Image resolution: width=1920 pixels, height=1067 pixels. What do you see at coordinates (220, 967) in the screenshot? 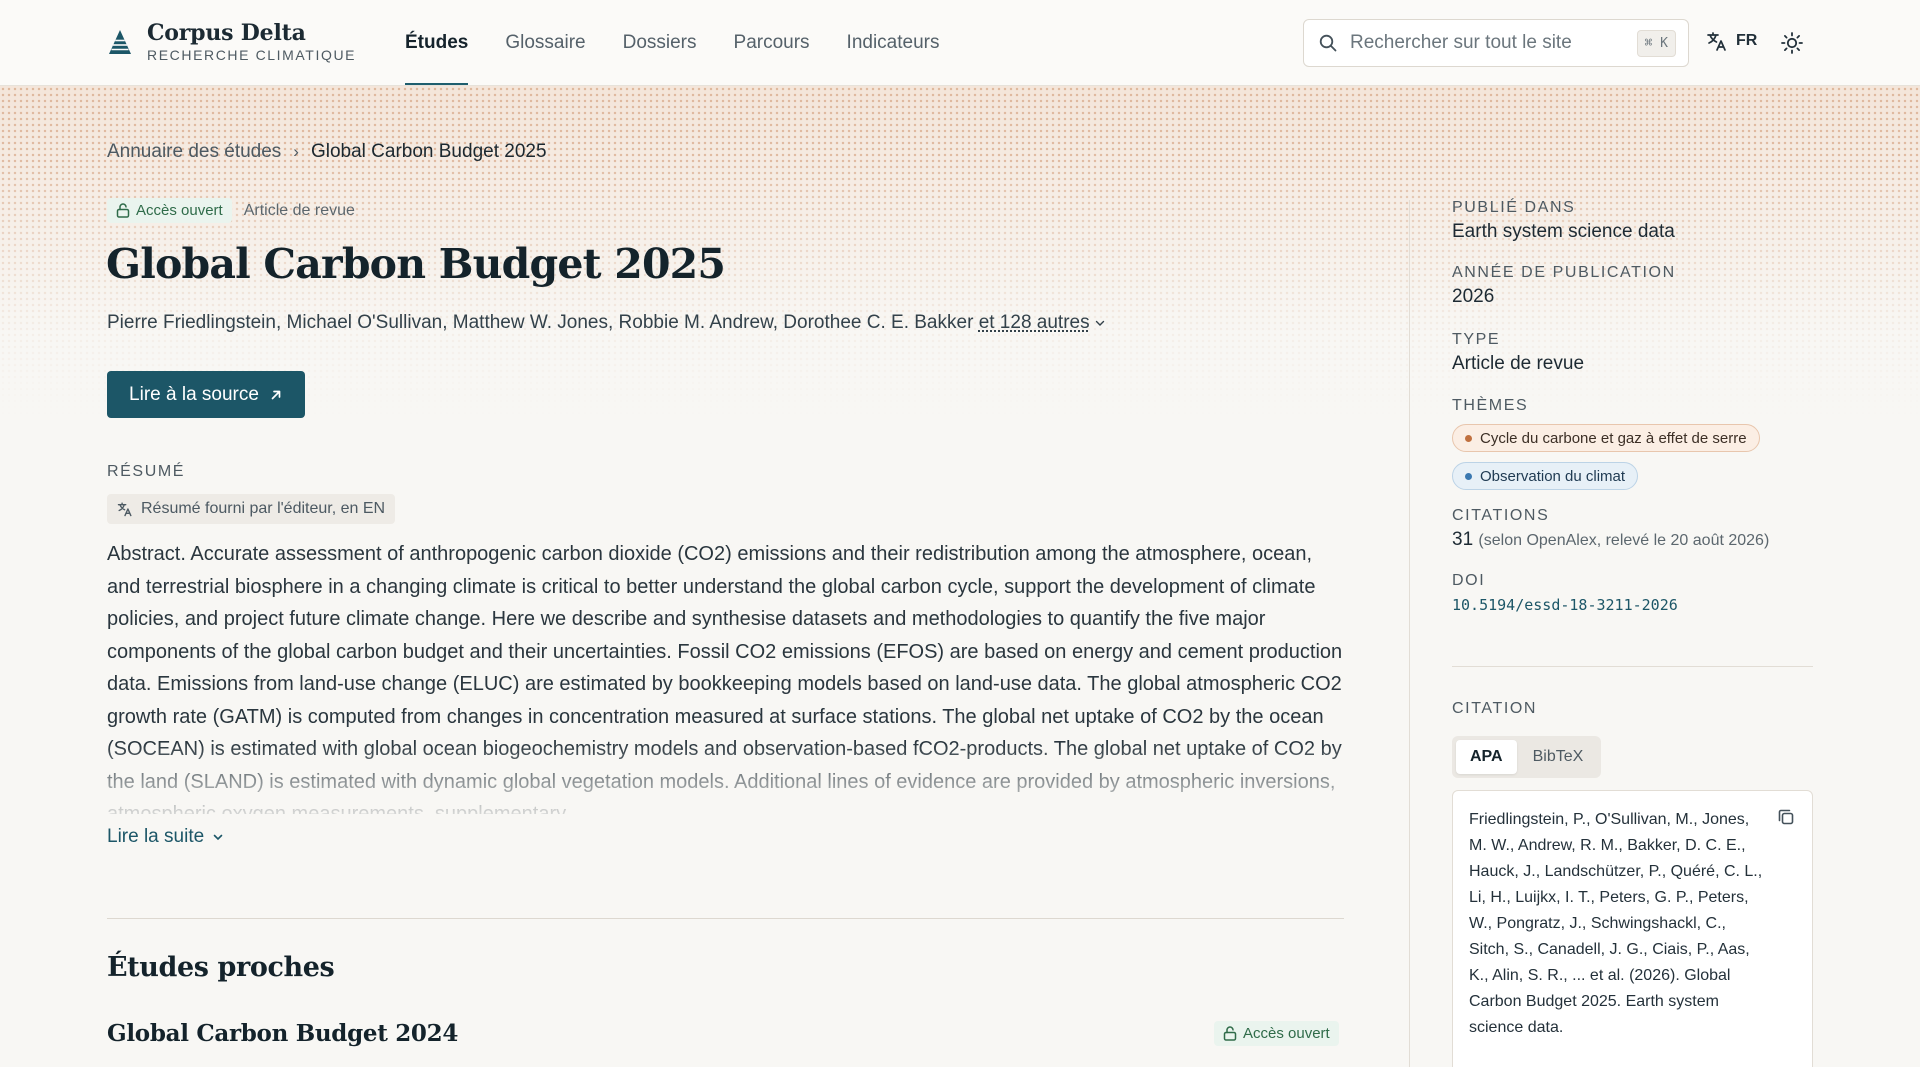
I see `related-studies-heading: Études proches` at bounding box center [220, 967].